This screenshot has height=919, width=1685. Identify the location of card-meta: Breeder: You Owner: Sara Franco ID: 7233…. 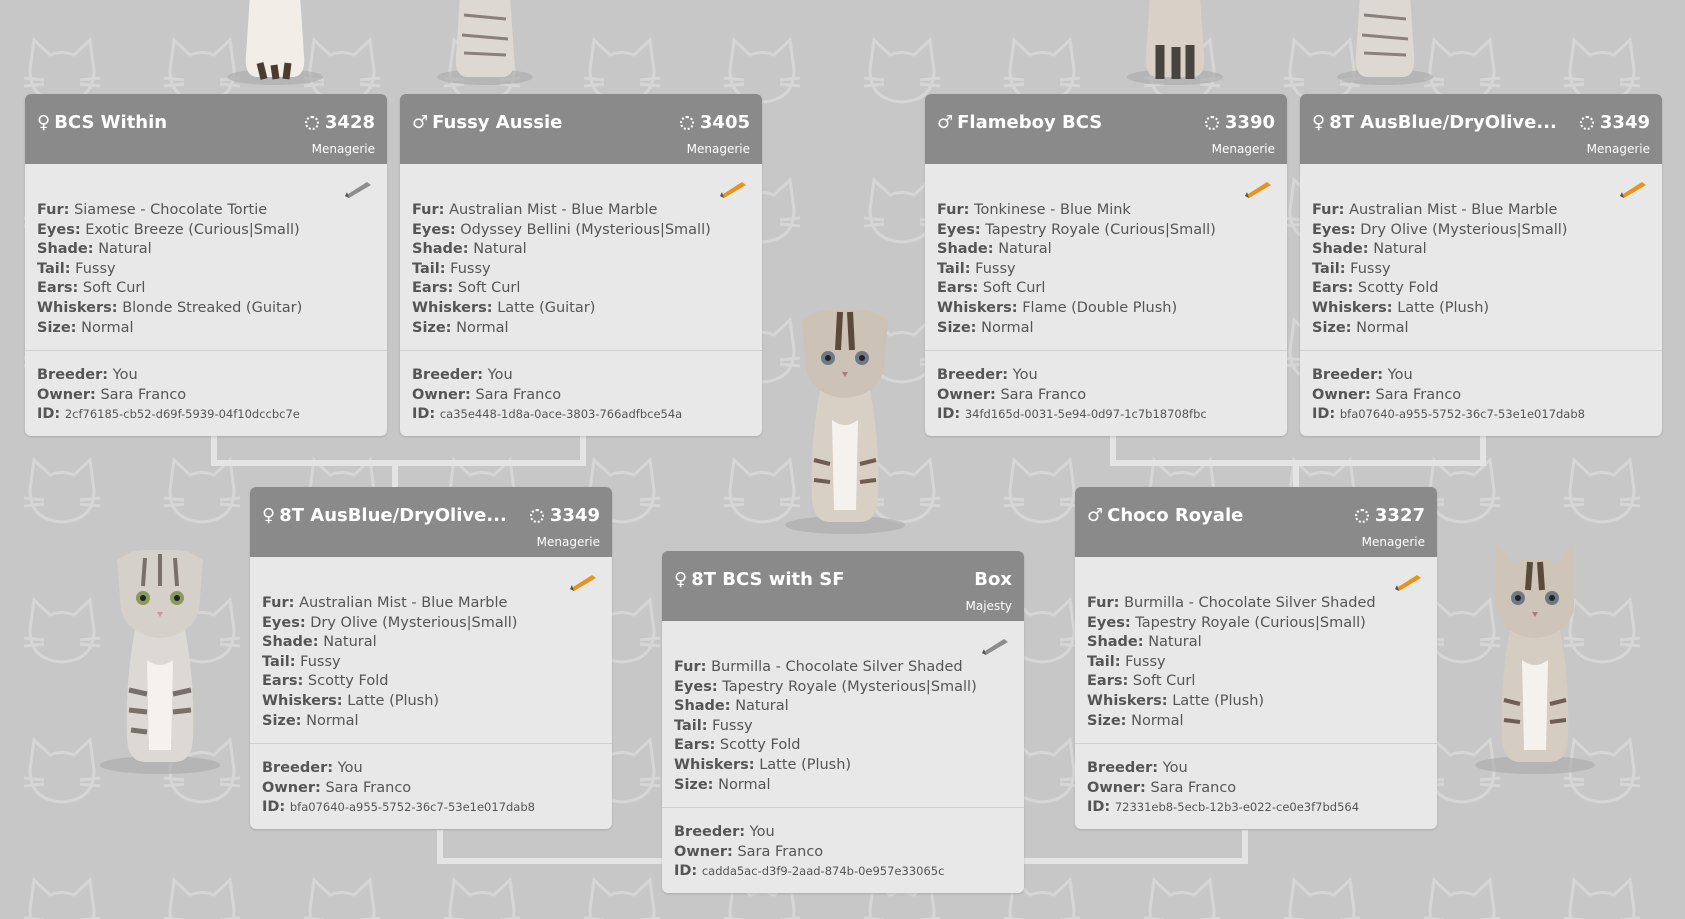
(1223, 788).